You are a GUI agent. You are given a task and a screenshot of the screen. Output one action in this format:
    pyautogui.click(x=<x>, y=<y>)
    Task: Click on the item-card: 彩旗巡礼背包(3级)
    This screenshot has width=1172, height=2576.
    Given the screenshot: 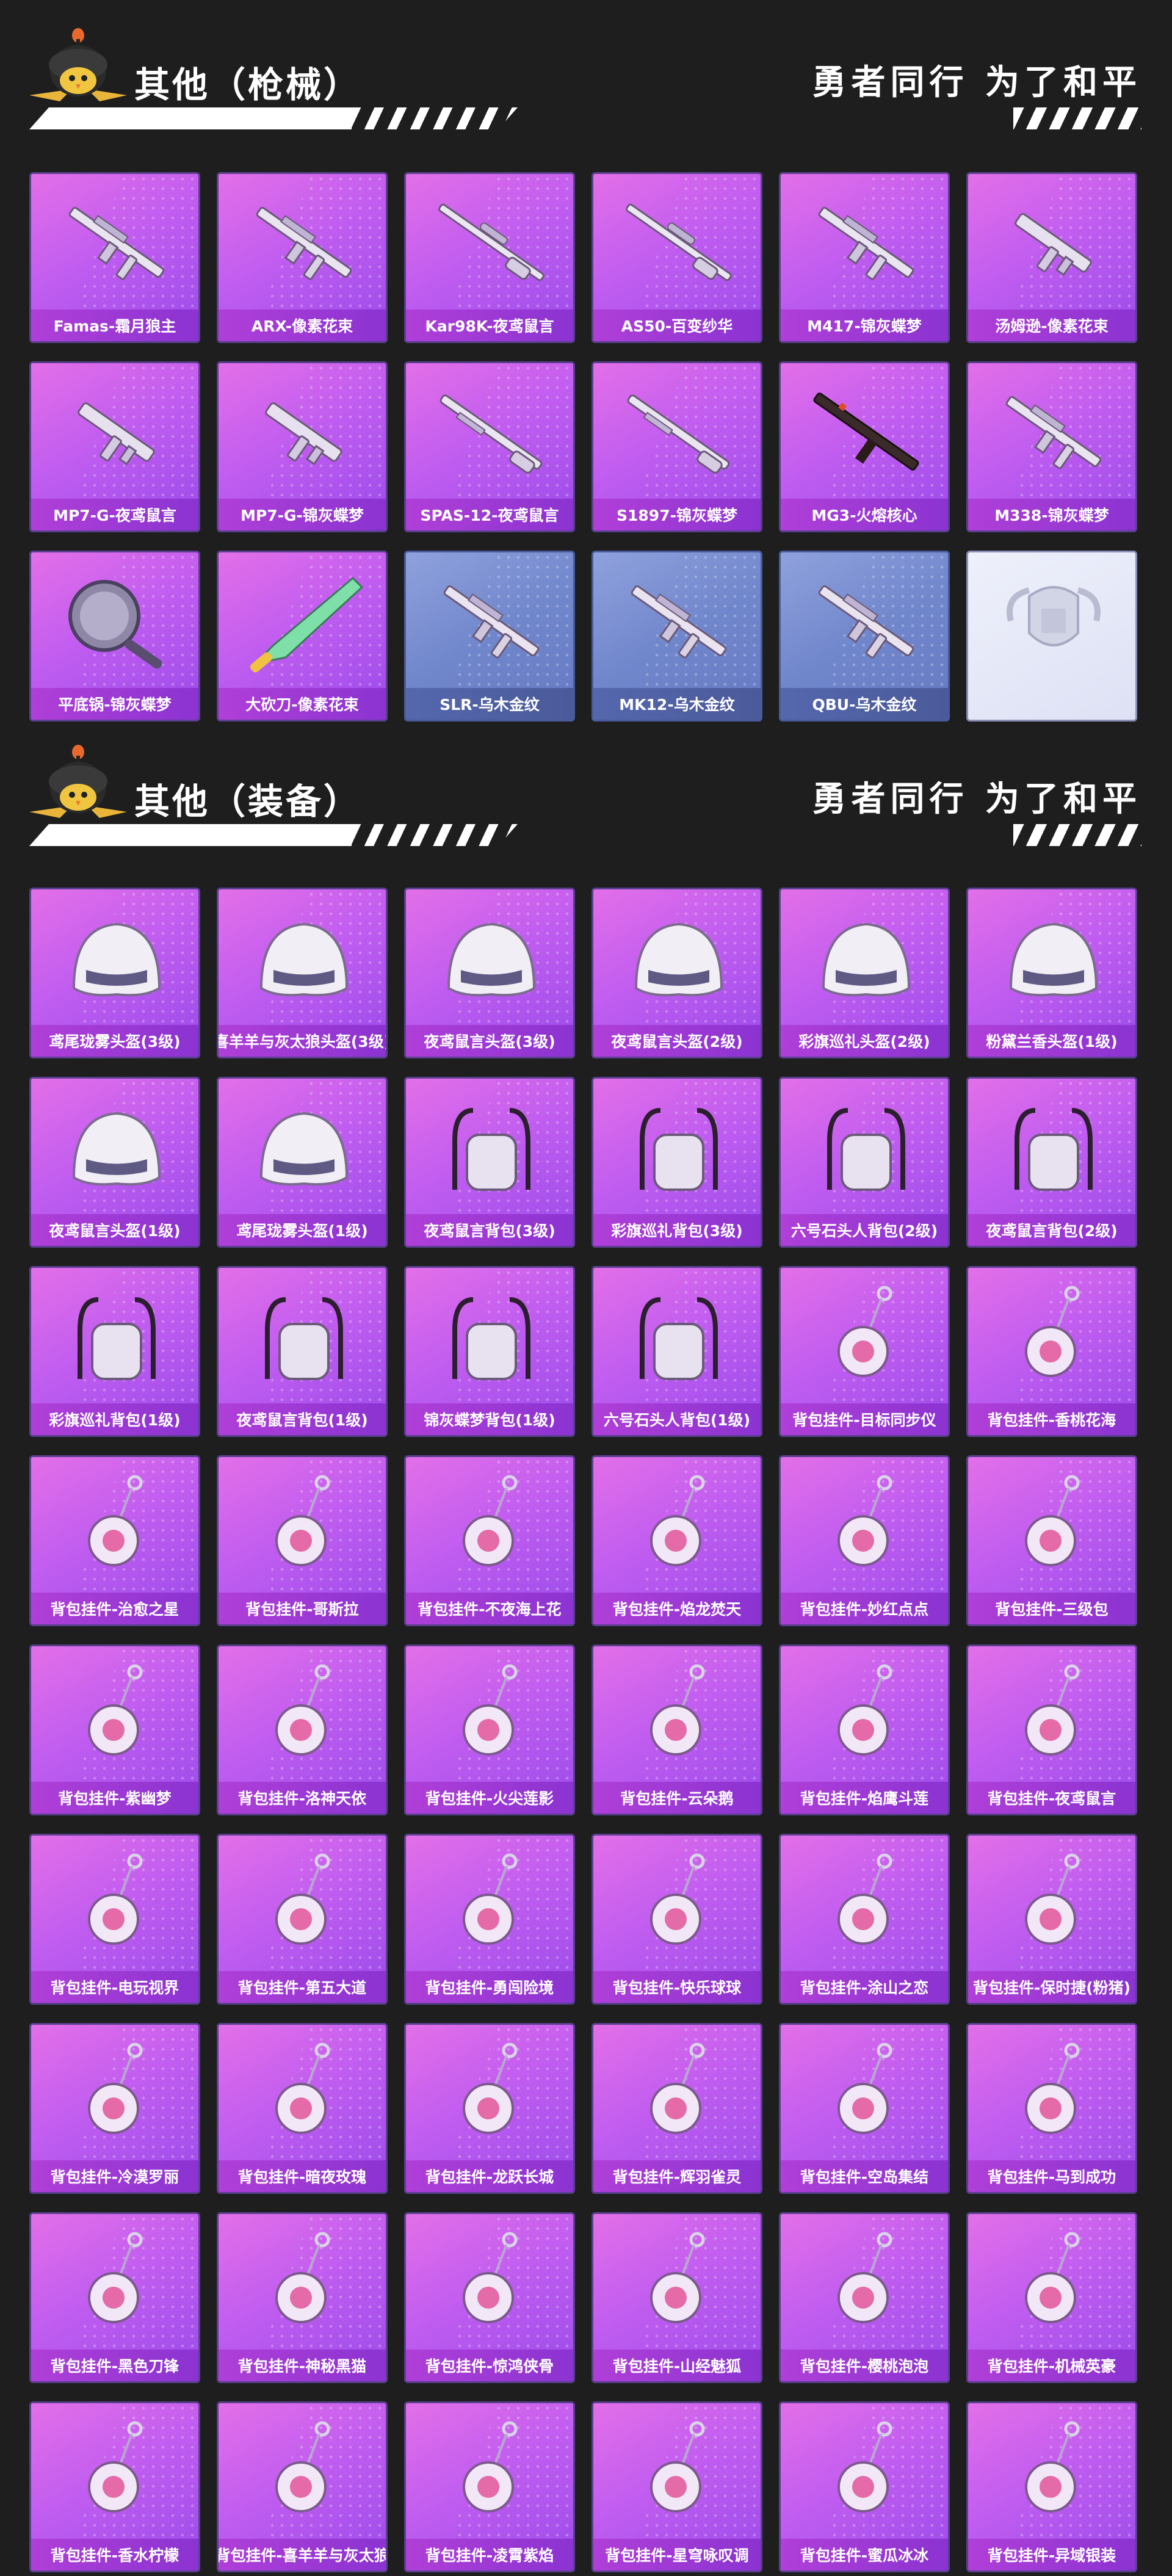 What is the action you would take?
    pyautogui.click(x=676, y=1162)
    